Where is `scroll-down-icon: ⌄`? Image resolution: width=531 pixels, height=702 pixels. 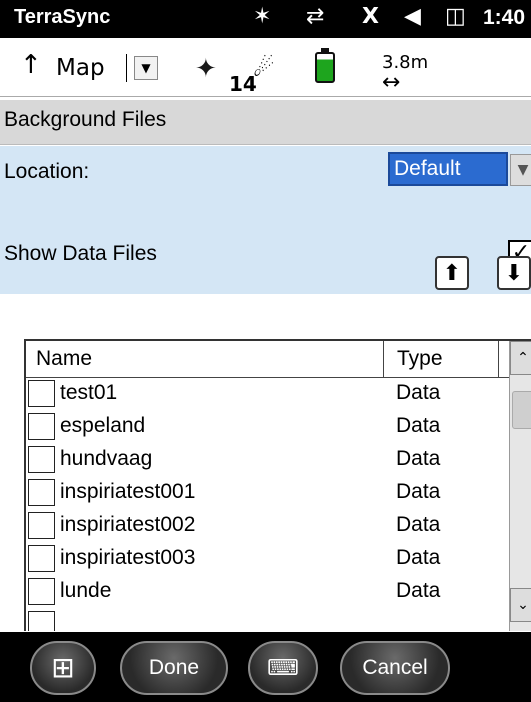
scroll-down-icon: ⌄ is located at coordinates (520, 605).